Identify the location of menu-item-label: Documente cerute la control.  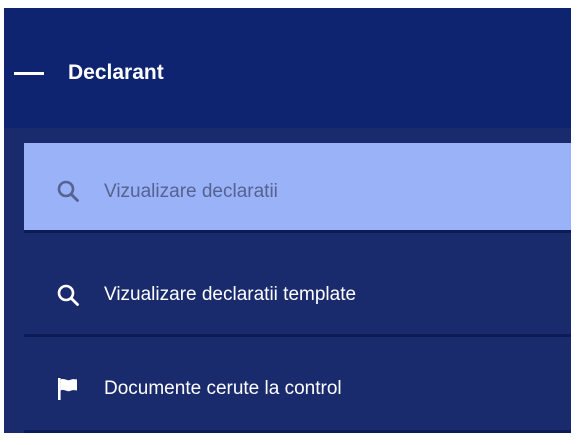
(223, 388).